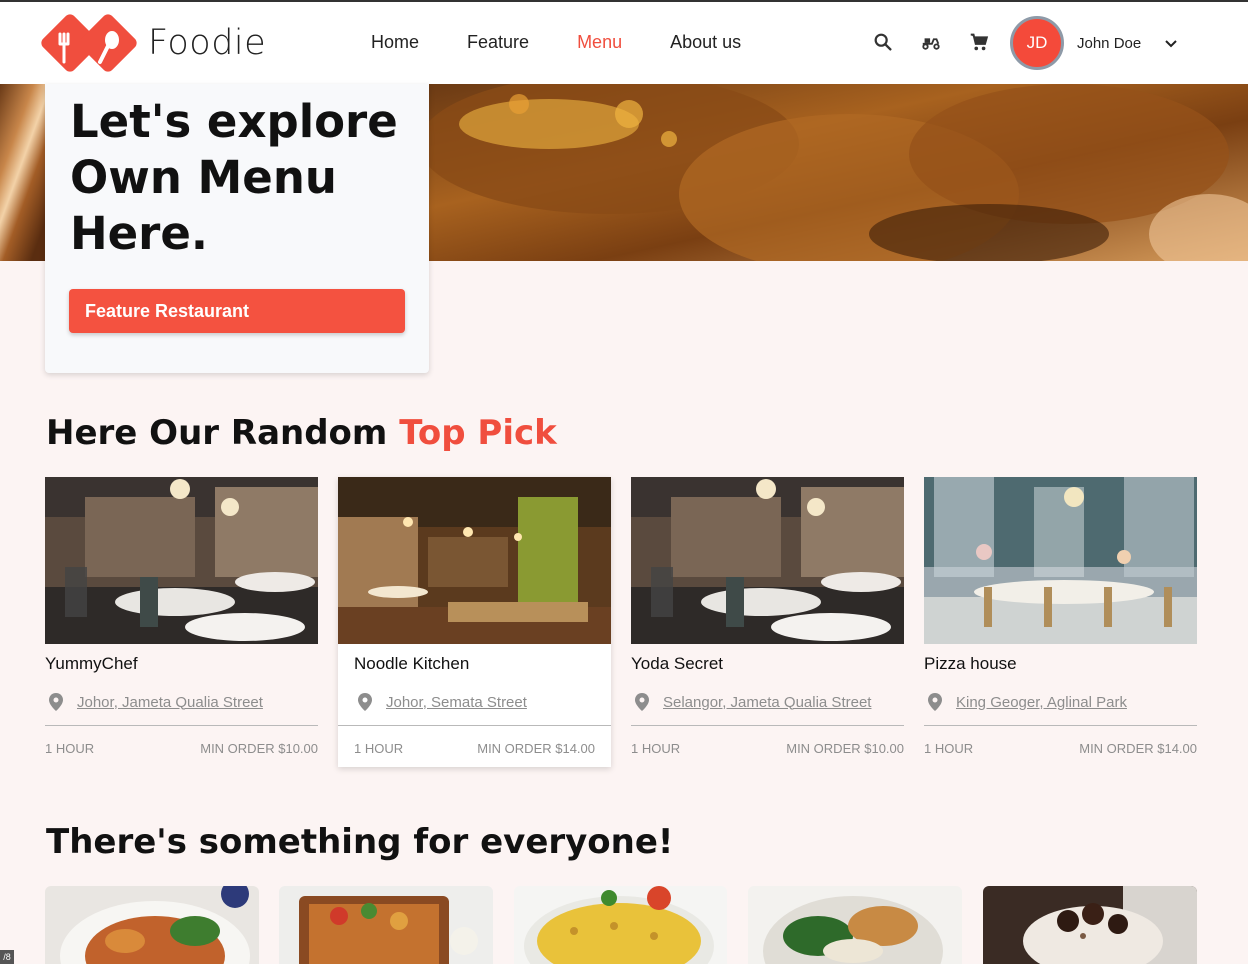 The width and height of the screenshot is (1248, 964). What do you see at coordinates (1041, 702) in the screenshot?
I see `restaurant-location-link: King Geoger, Aglinal Park` at bounding box center [1041, 702].